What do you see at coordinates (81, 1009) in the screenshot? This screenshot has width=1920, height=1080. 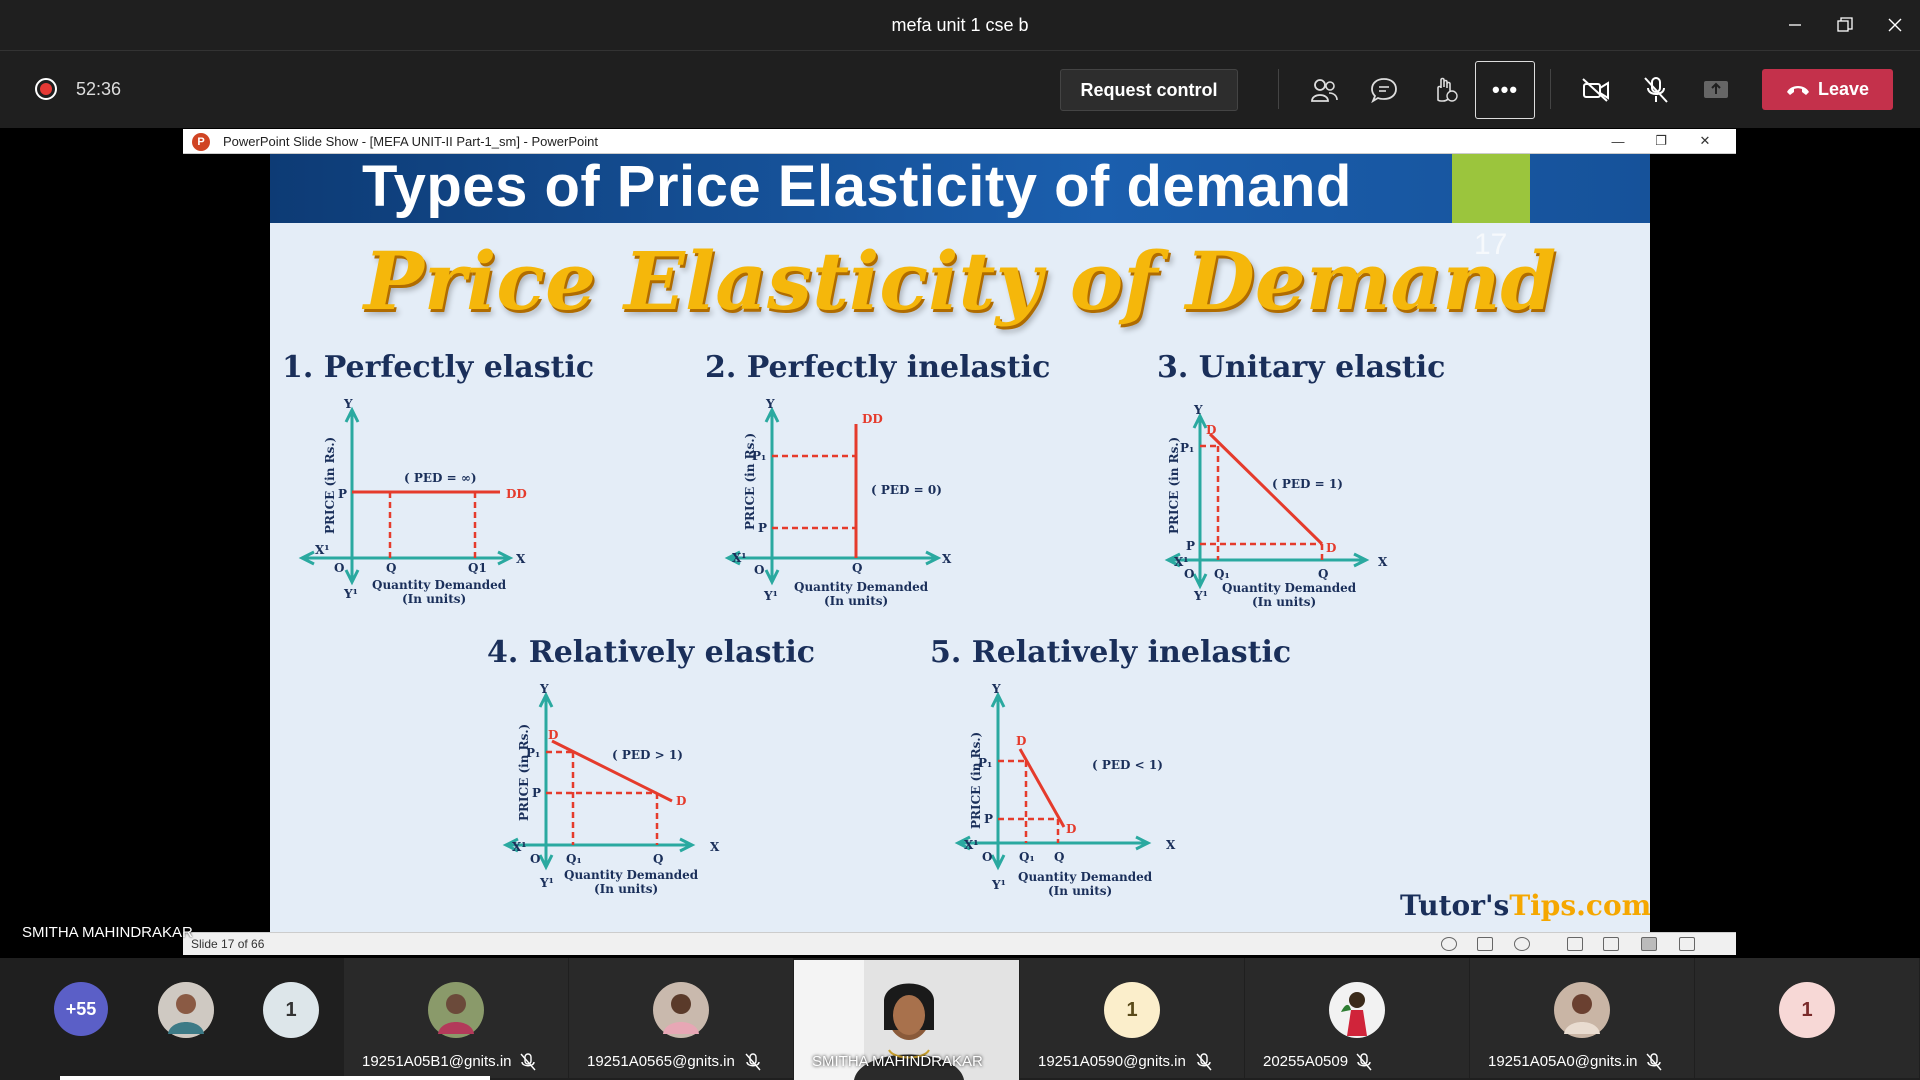 I see `overflow-participants-badge: +55` at bounding box center [81, 1009].